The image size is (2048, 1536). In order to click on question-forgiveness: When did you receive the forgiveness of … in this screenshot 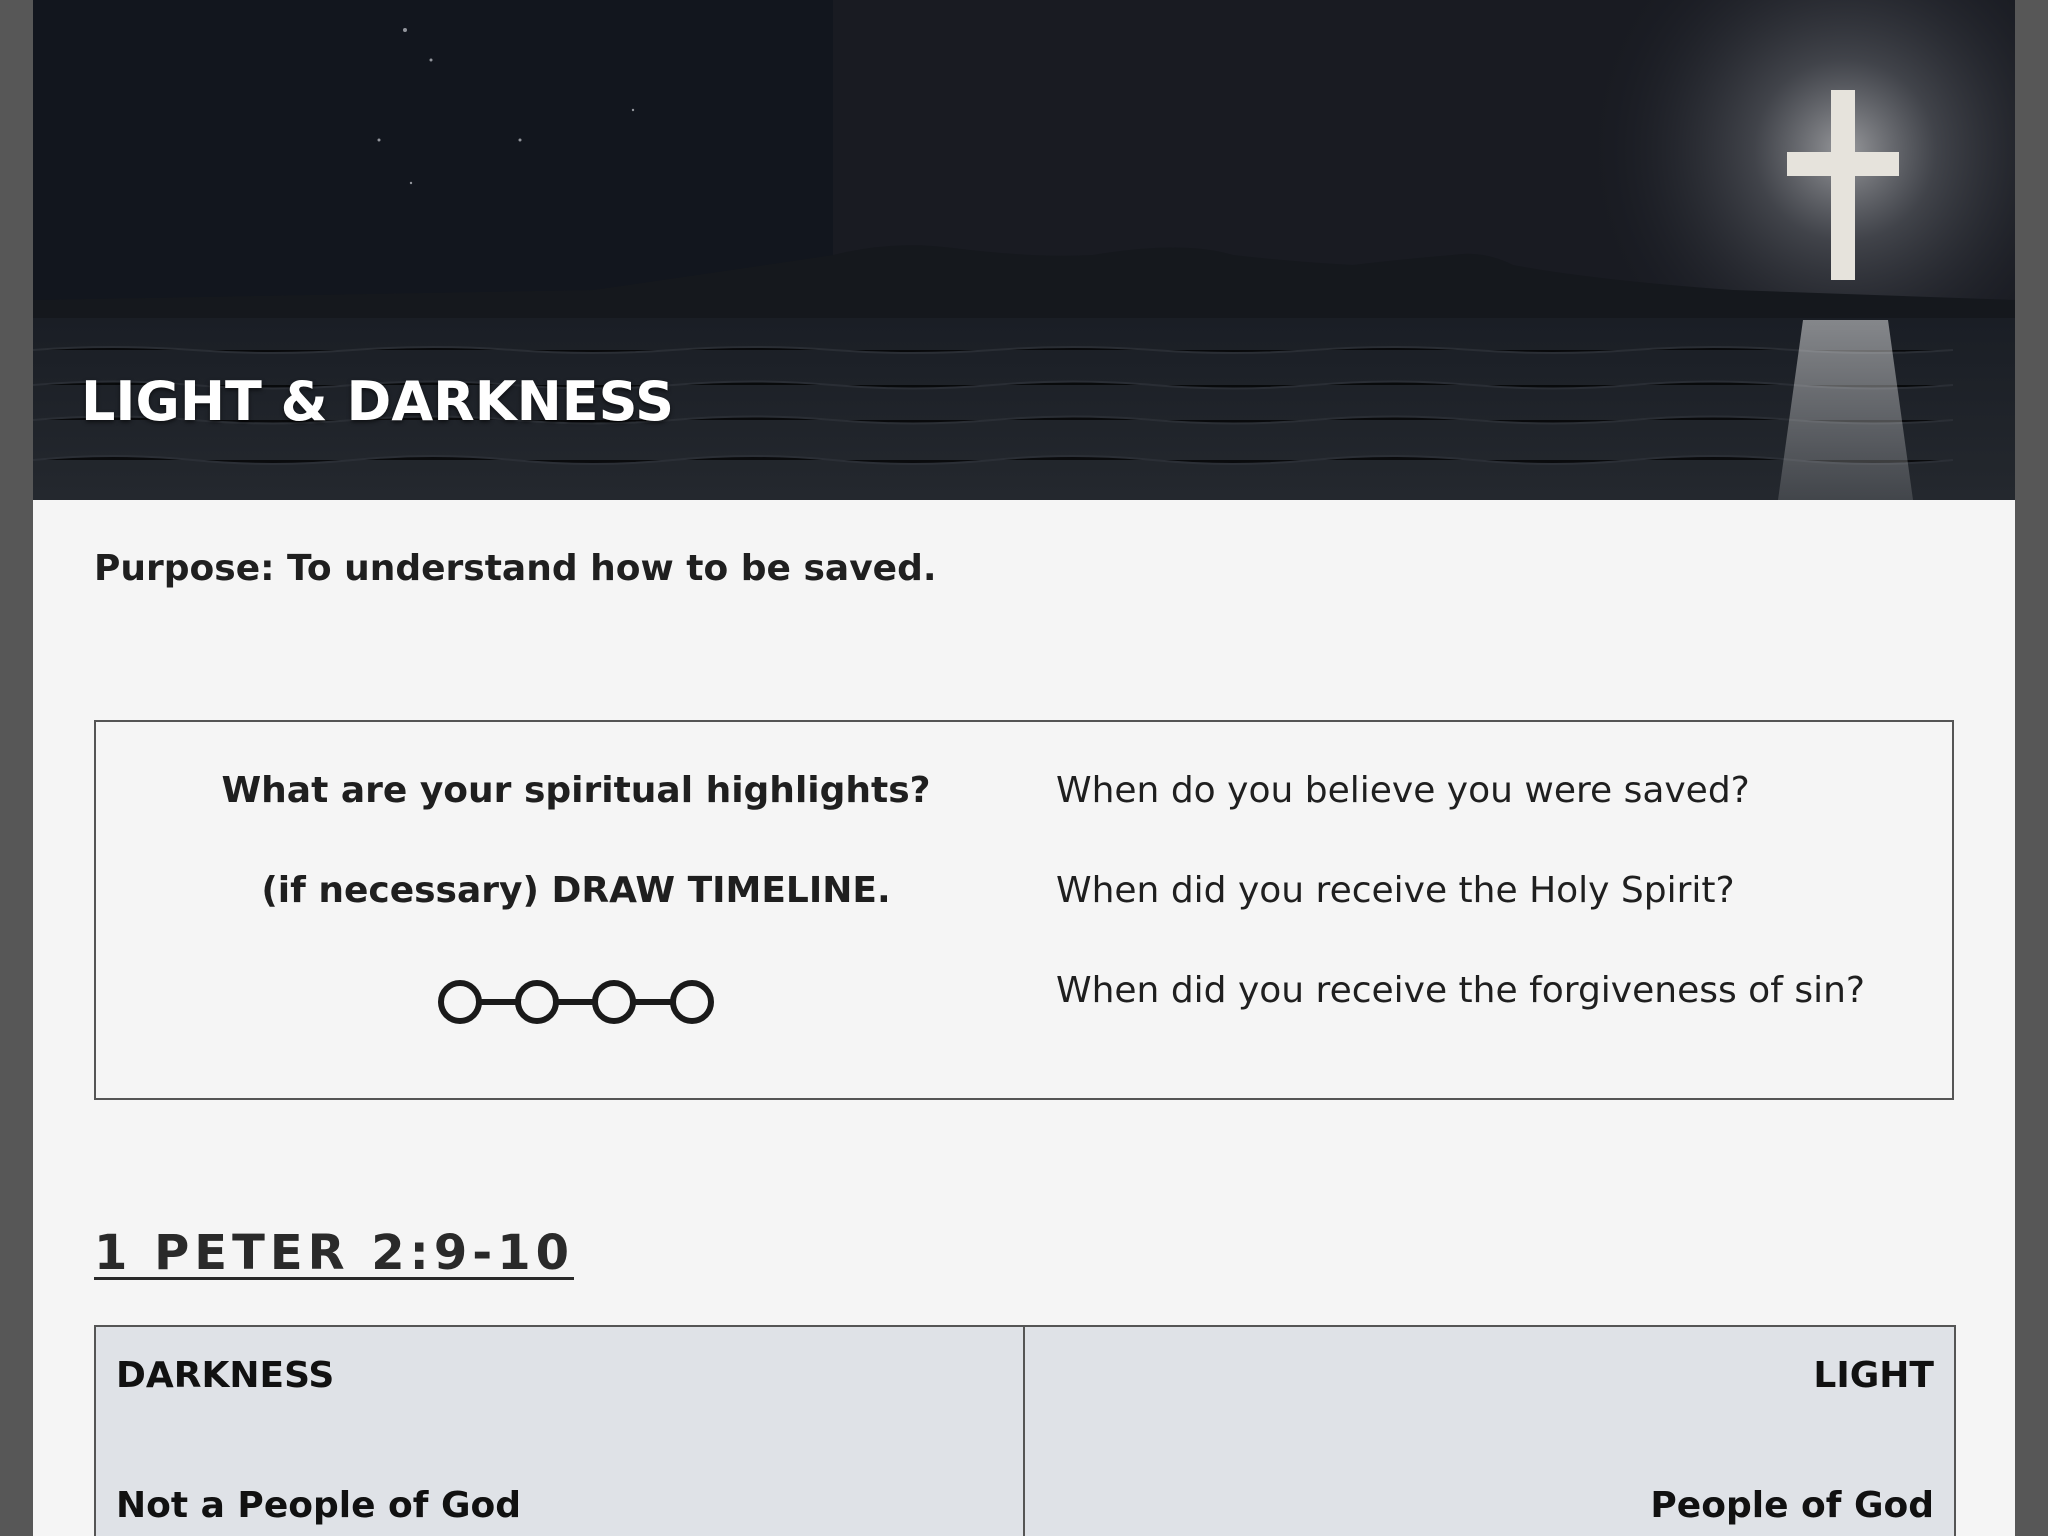, I will do `click(1460, 990)`.